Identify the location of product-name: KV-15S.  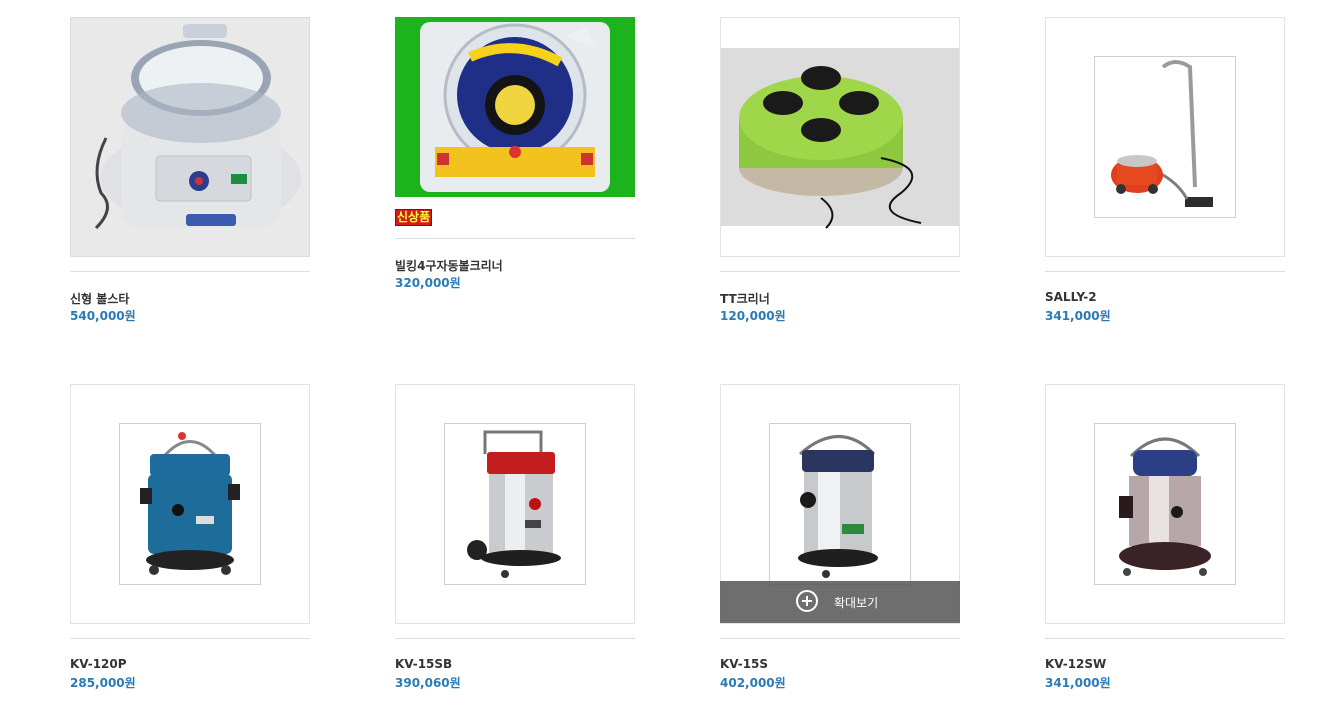
(744, 664).